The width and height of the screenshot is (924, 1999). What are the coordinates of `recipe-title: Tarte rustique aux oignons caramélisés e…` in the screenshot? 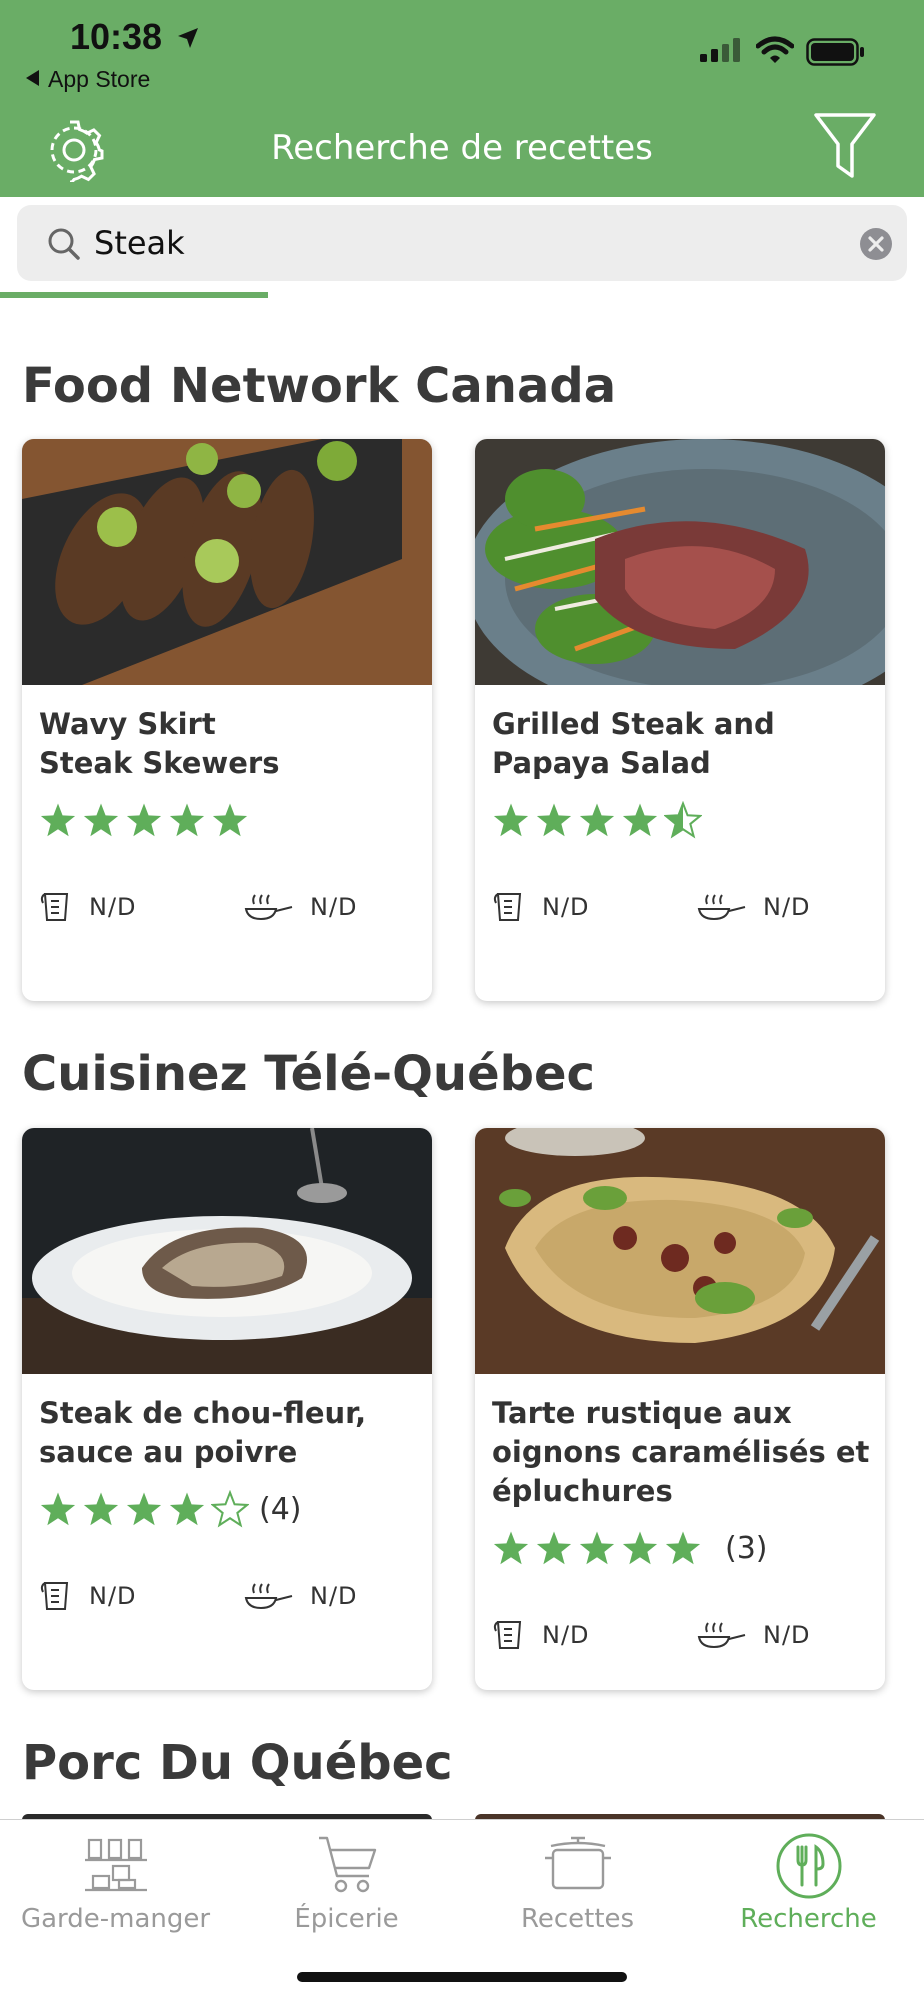 It's located at (682, 1452).